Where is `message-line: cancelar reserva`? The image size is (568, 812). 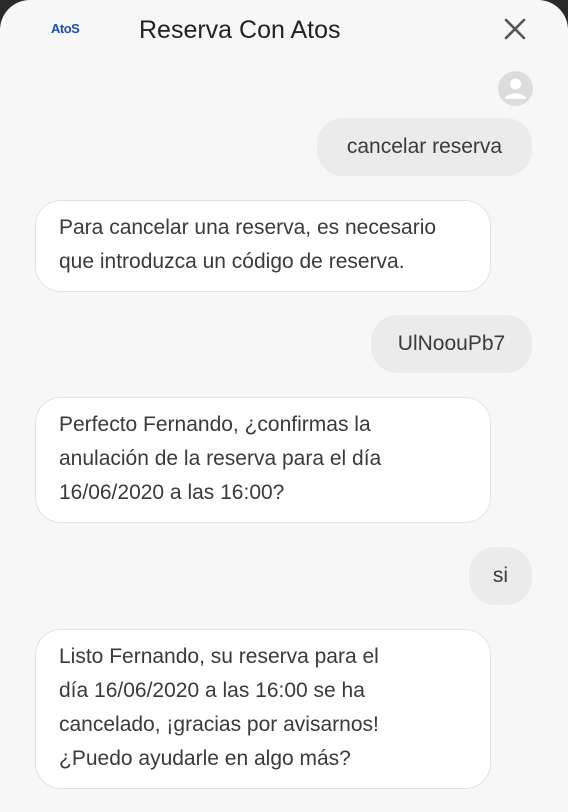
message-line: cancelar reserva is located at coordinates (424, 146).